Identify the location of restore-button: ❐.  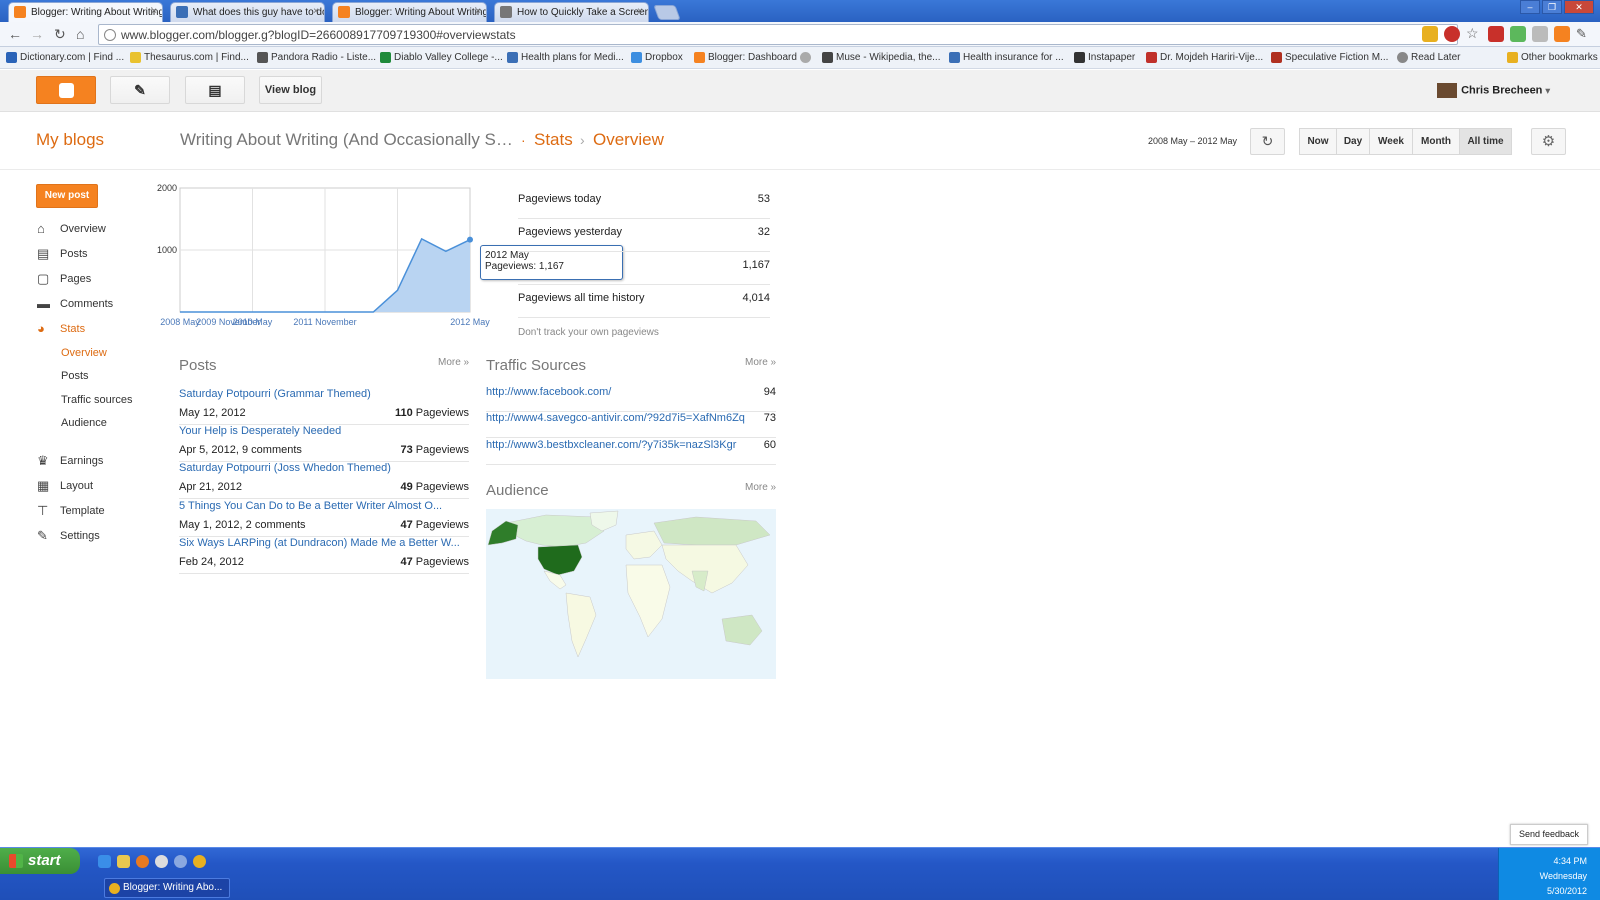
(1552, 7).